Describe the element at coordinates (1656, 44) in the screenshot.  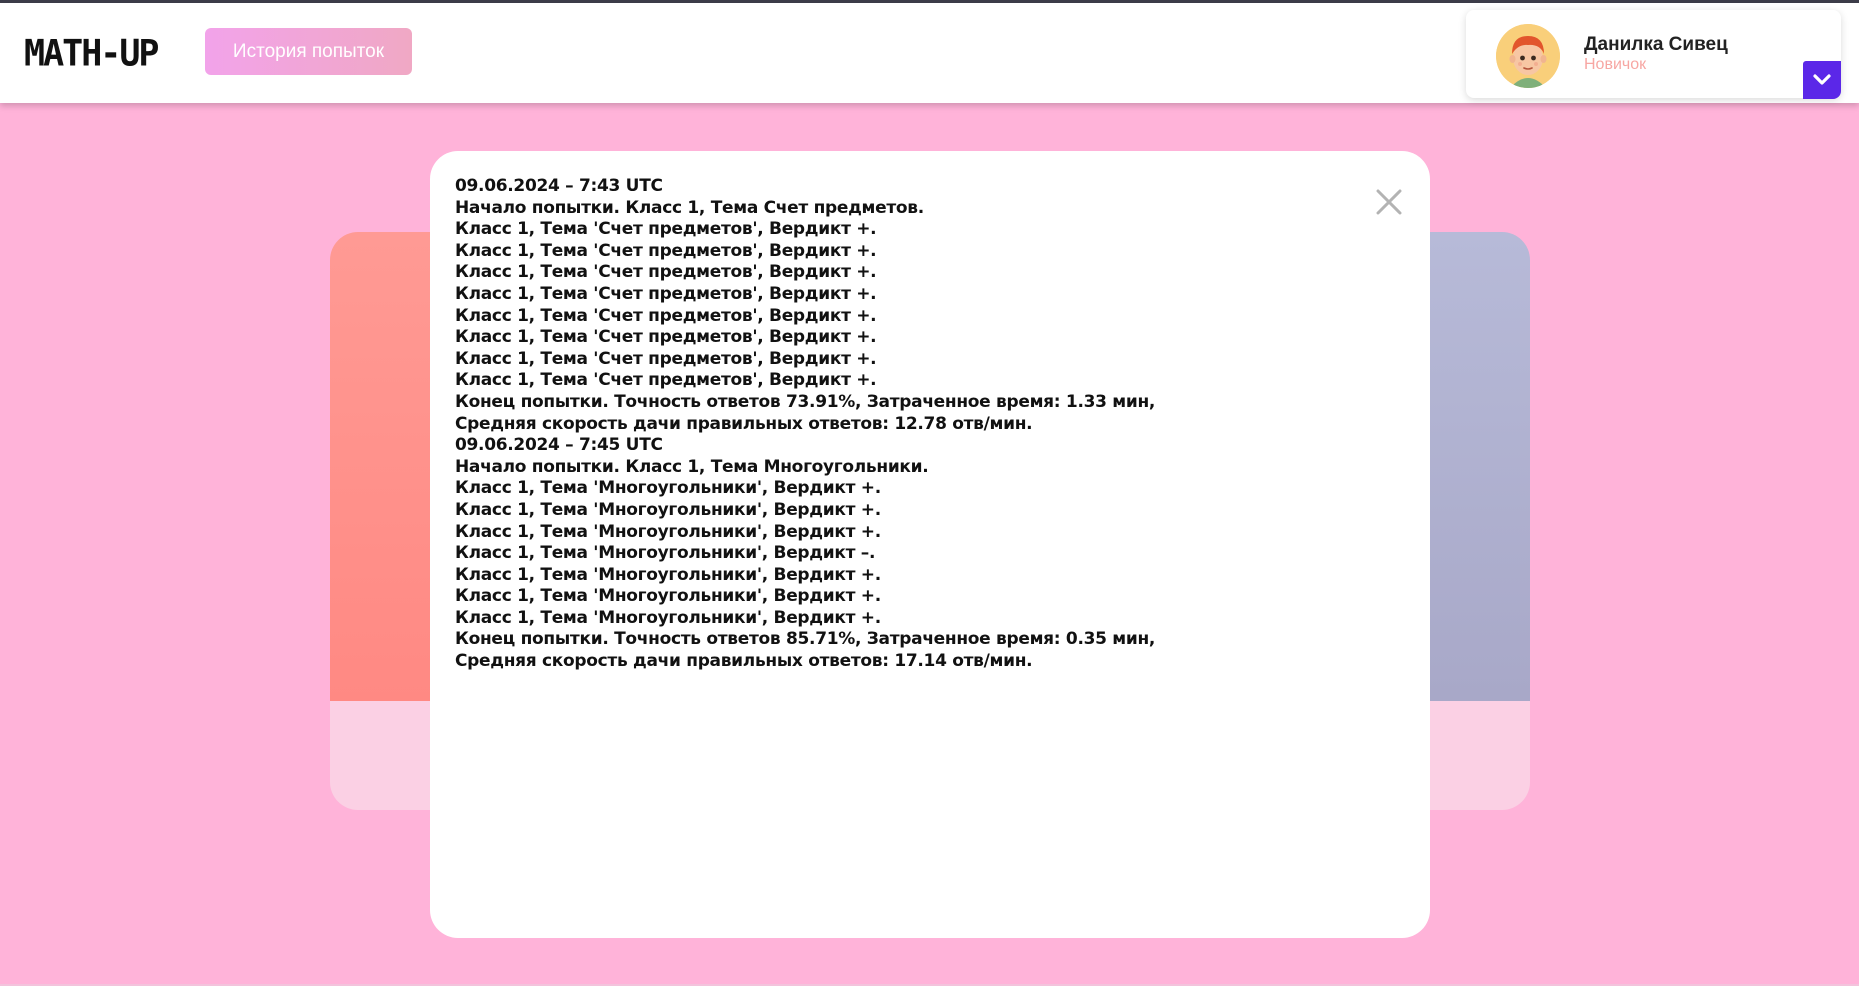
I see `profile-name: Данилка Сивец` at that location.